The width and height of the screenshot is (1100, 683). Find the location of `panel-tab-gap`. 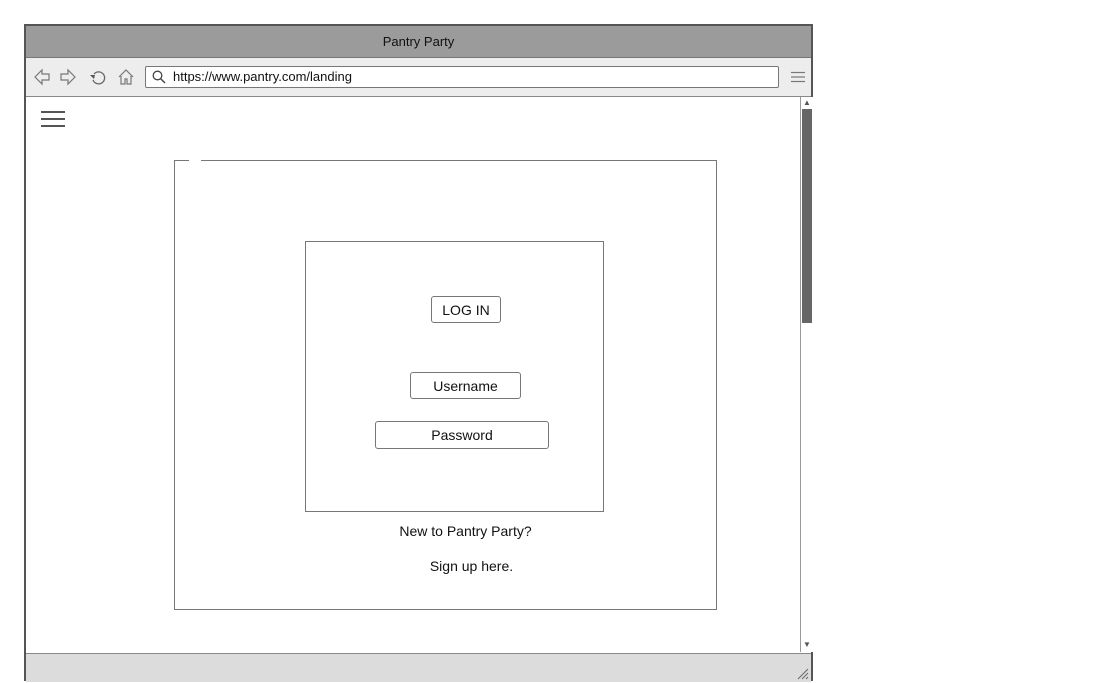

panel-tab-gap is located at coordinates (195, 160).